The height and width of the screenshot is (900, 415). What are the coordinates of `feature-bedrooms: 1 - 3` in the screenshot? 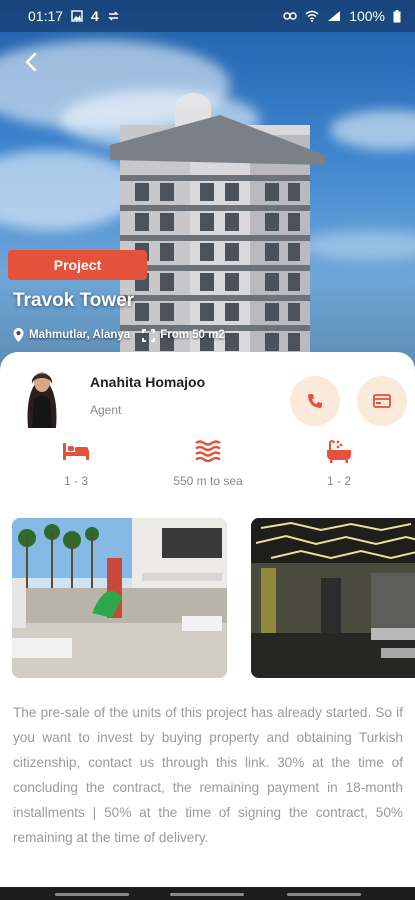 It's located at (76, 463).